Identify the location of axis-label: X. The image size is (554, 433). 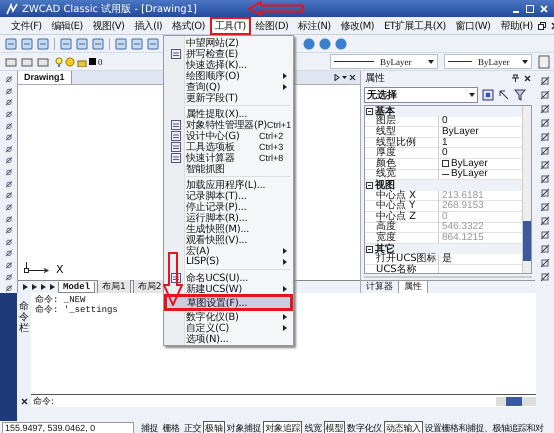
(60, 269).